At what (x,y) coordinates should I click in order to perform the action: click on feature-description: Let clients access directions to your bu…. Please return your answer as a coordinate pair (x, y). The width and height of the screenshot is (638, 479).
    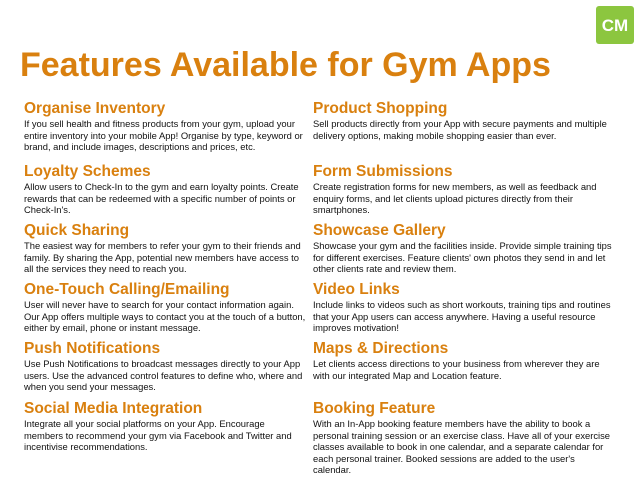
    Looking at the image, I should click on (456, 369).